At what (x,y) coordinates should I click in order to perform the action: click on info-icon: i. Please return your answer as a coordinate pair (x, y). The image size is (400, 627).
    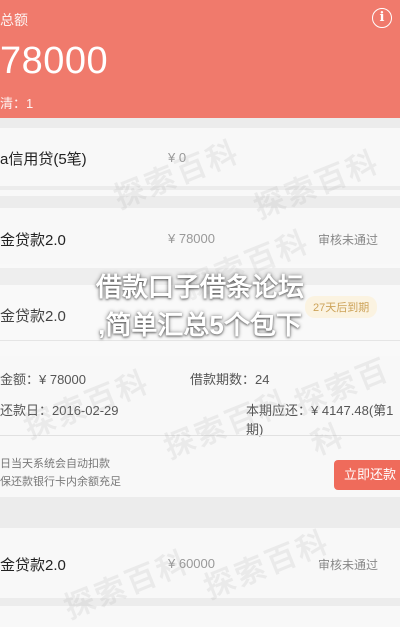
    Looking at the image, I should click on (382, 18).